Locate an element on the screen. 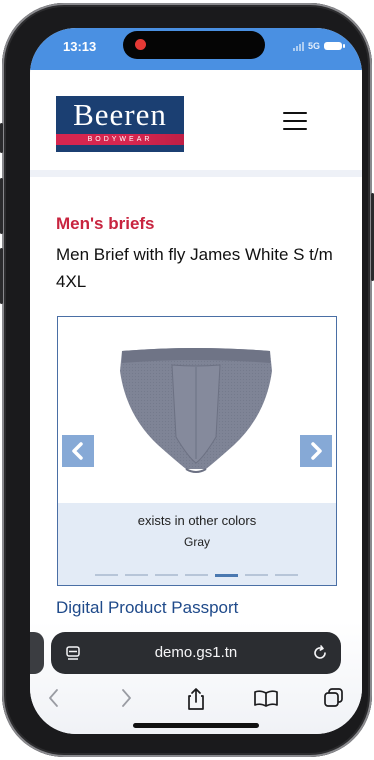  status-icons: 5G is located at coordinates (318, 46).